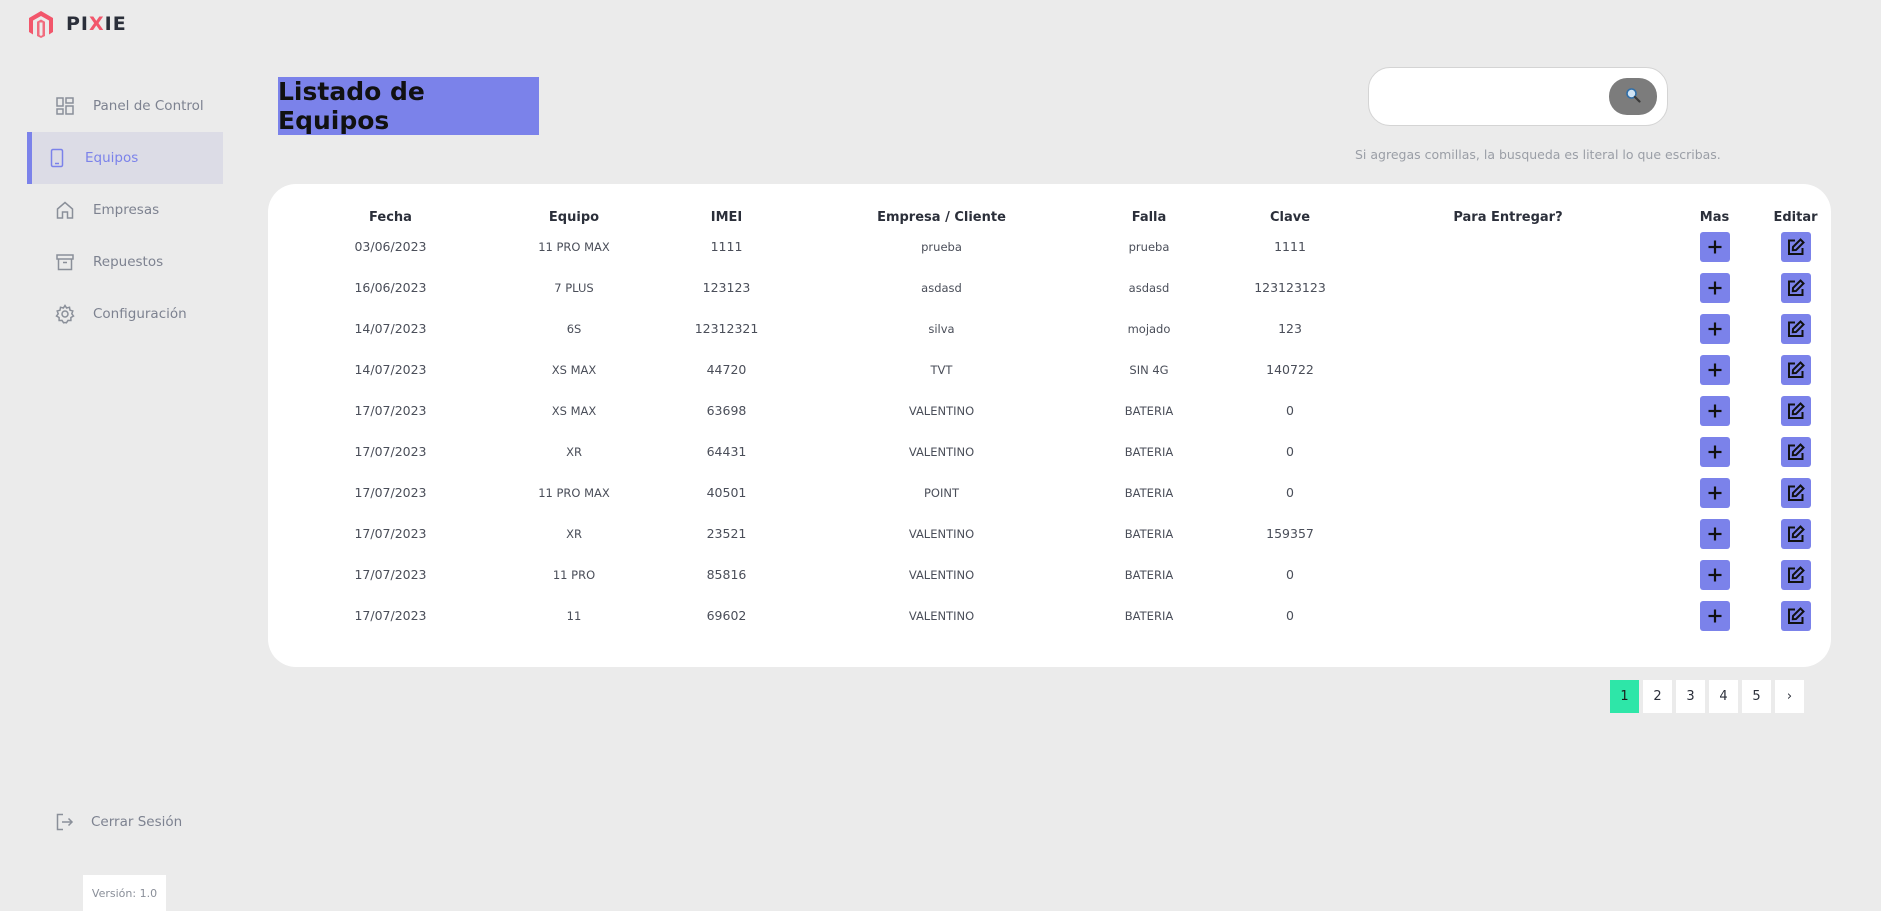 The image size is (1881, 911). What do you see at coordinates (1508, 217) in the screenshot?
I see `column-header-para-entregar: Para Entregar?` at bounding box center [1508, 217].